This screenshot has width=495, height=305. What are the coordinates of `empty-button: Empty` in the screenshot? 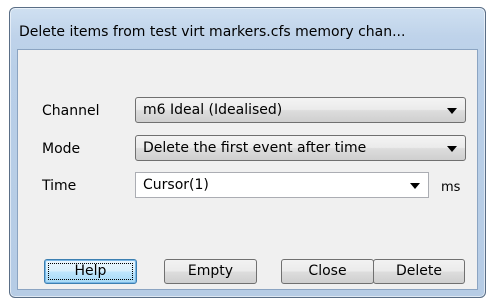 It's located at (210, 271).